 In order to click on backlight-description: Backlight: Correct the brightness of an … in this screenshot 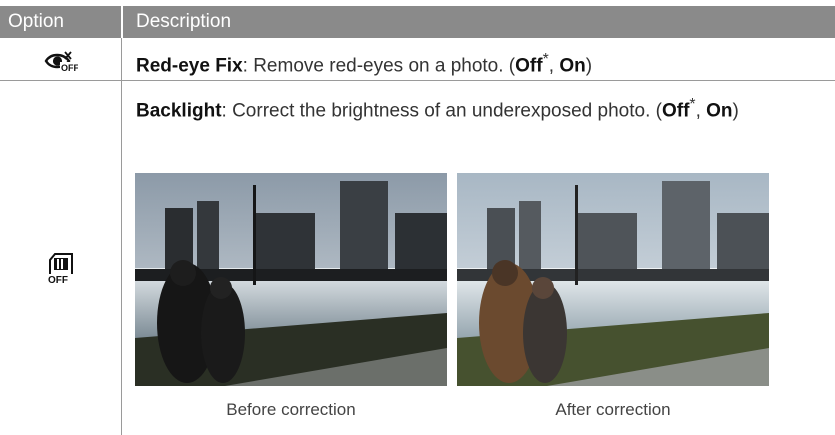, I will do `click(481, 108)`.